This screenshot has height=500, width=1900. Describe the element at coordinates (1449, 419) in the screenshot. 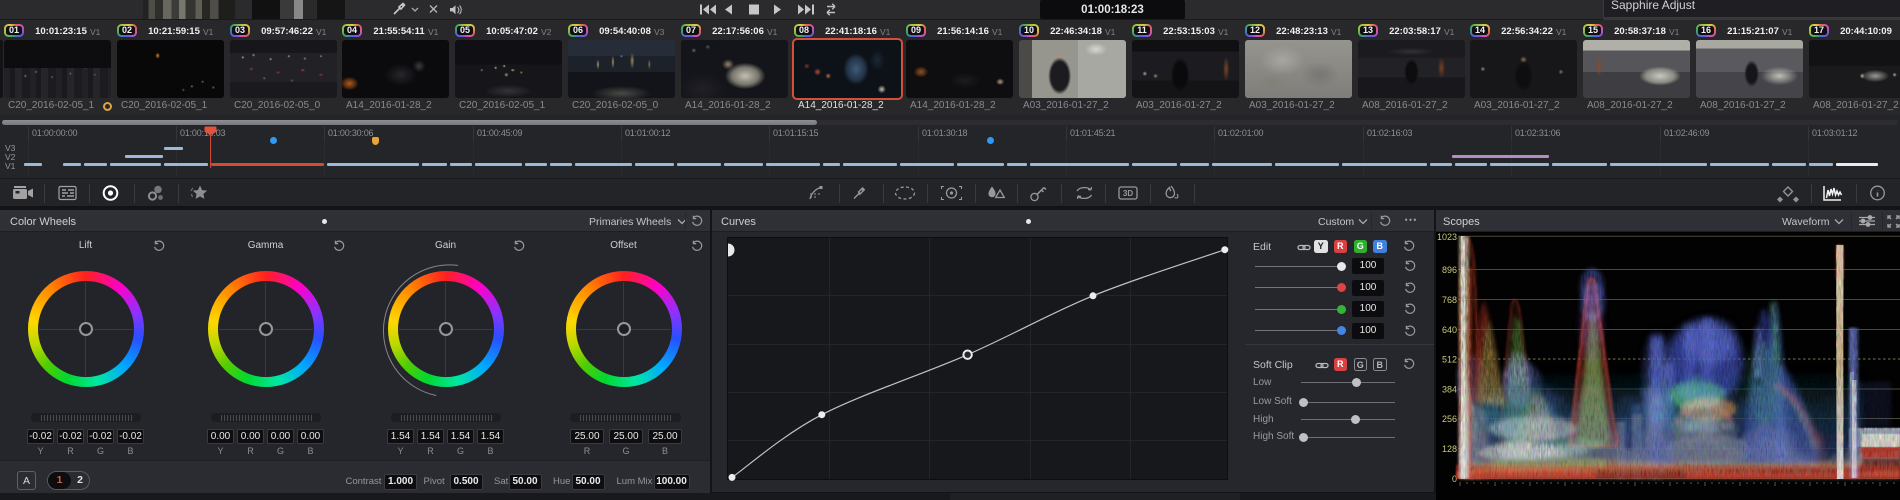

I see `svg-text: 256` at that location.